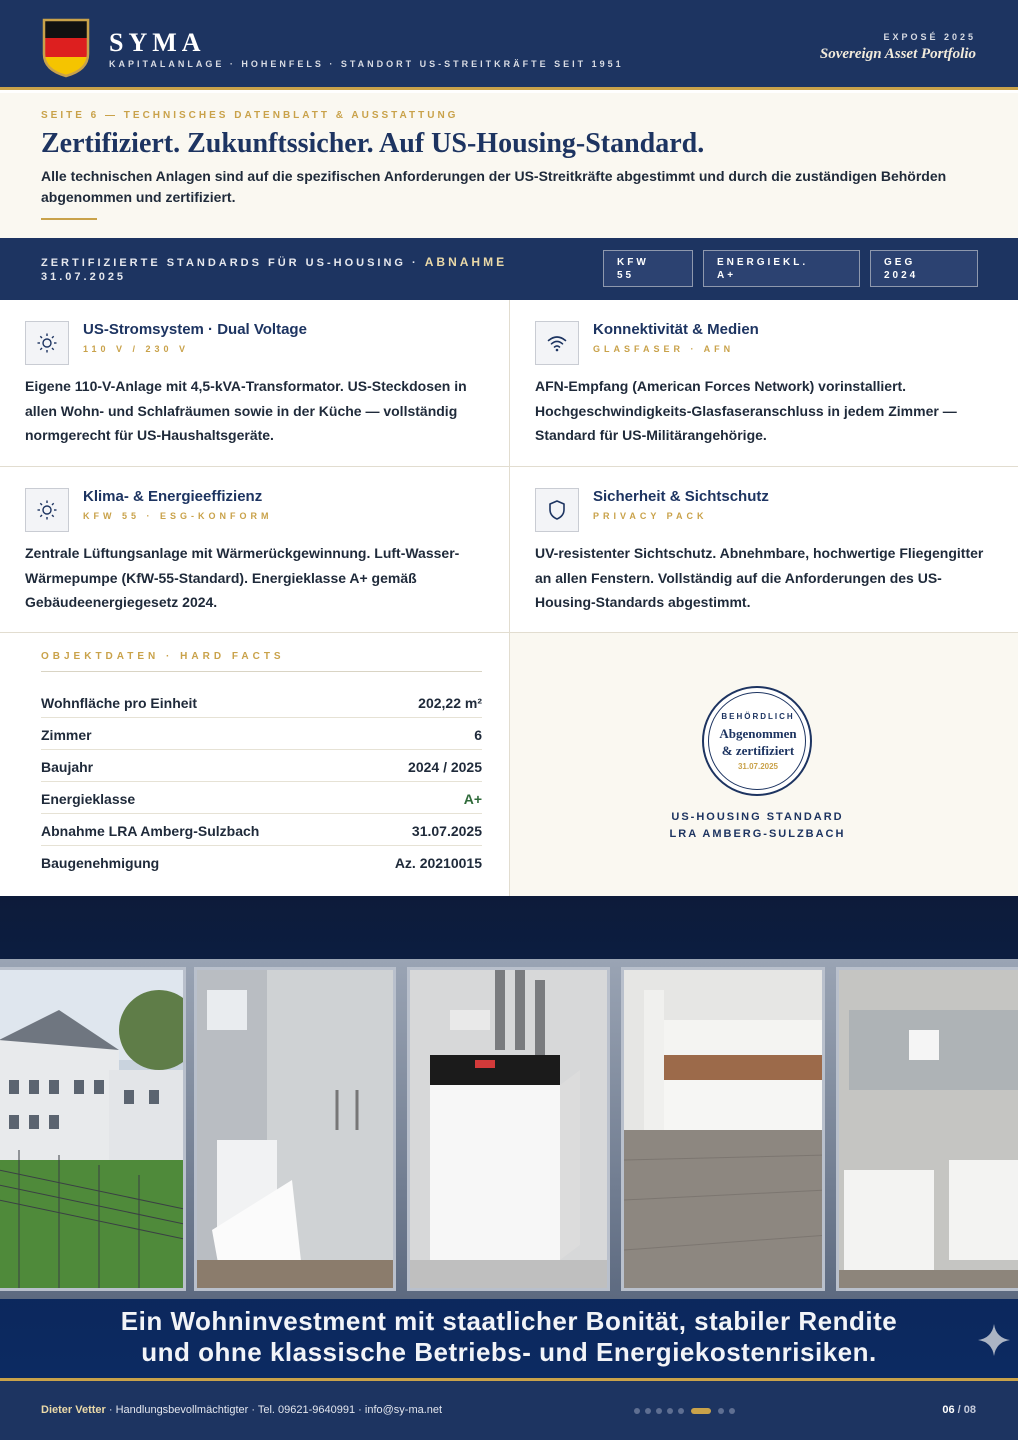 This screenshot has width=1018, height=1440. Describe the element at coordinates (633, 262) in the screenshot. I see `badge-kfw-label: KFW` at that location.